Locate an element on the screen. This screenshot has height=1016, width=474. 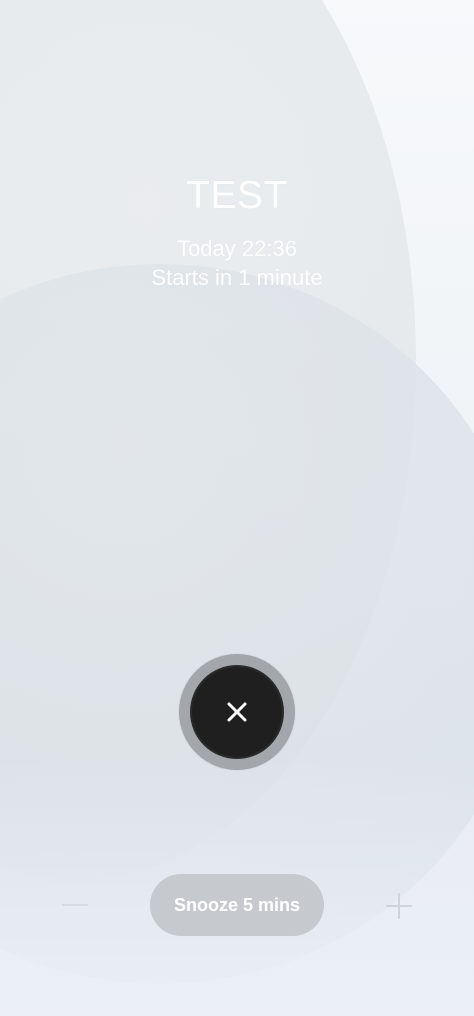
plus-icon is located at coordinates (399, 906).